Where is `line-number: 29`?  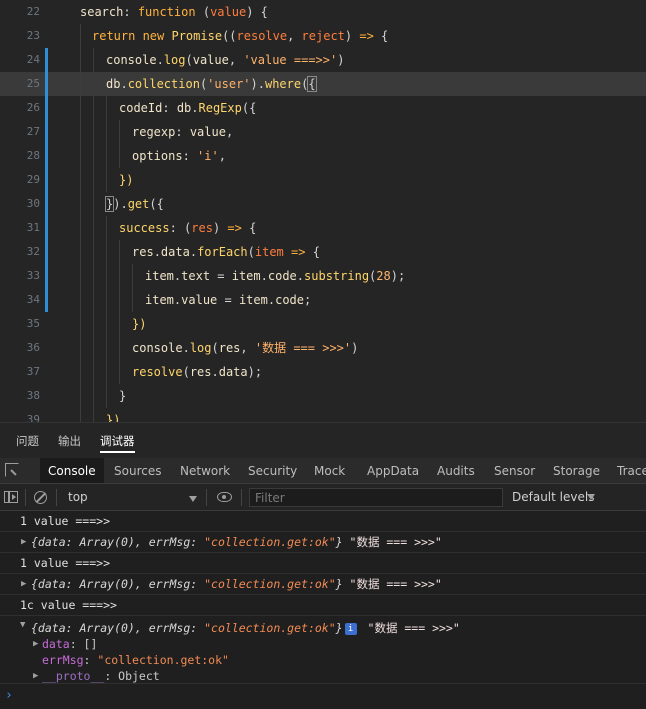 line-number: 29 is located at coordinates (33, 179).